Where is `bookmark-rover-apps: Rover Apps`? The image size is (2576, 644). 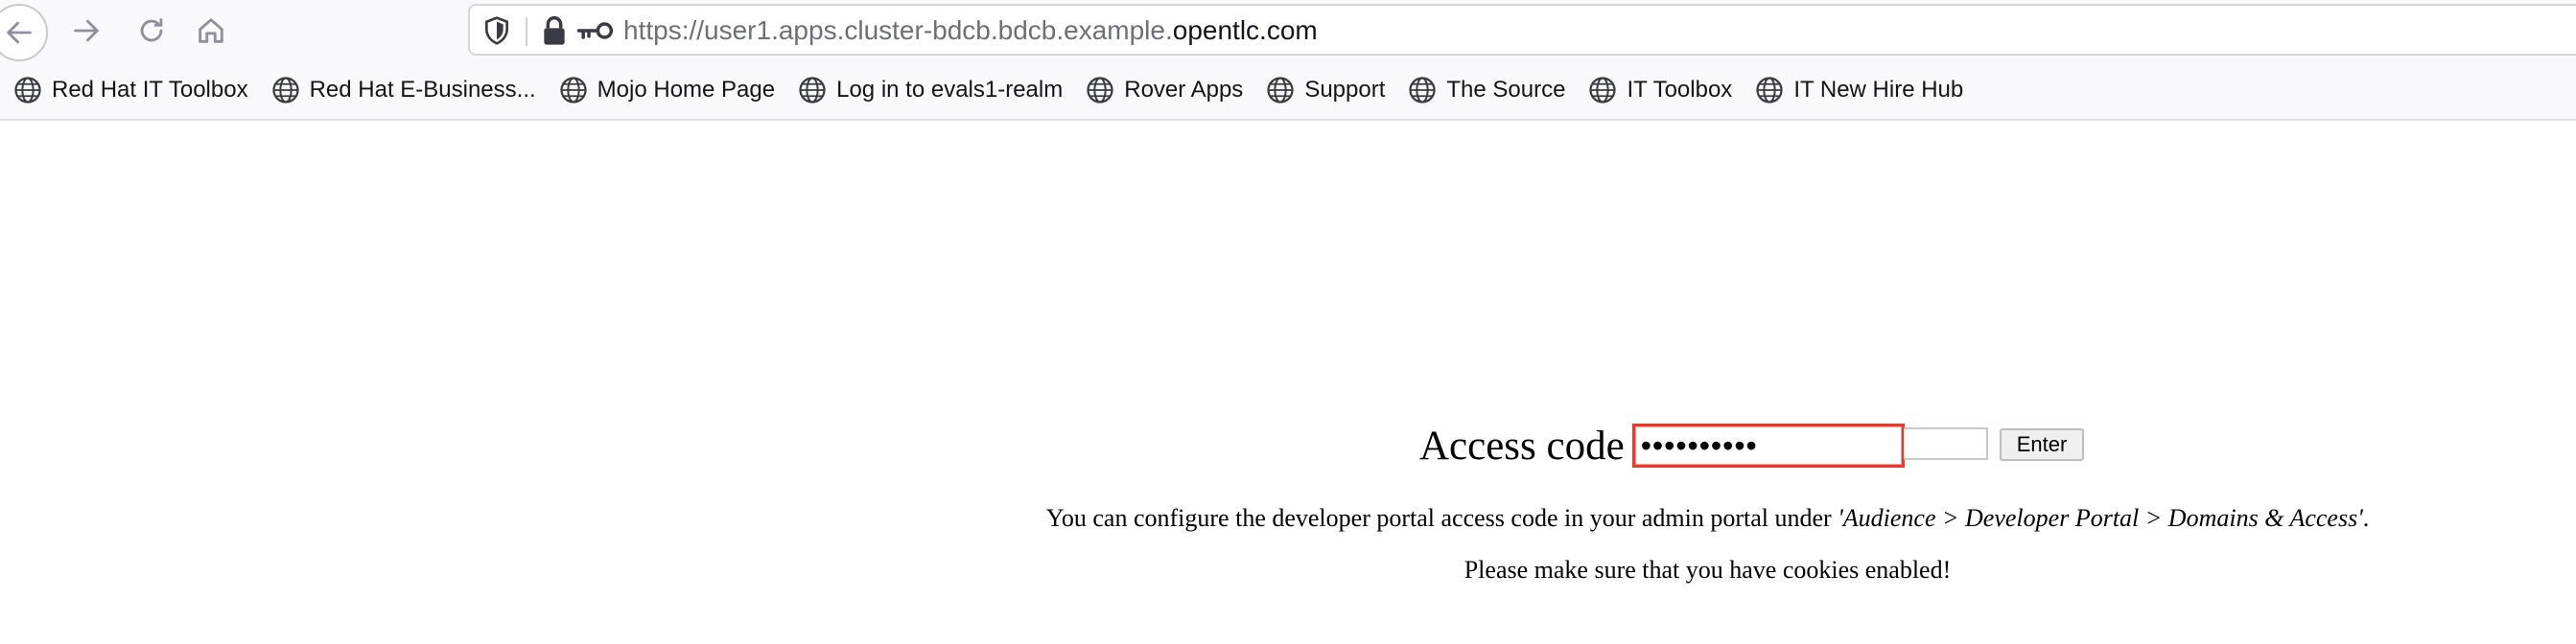
bookmark-rover-apps: Rover Apps is located at coordinates (1167, 90).